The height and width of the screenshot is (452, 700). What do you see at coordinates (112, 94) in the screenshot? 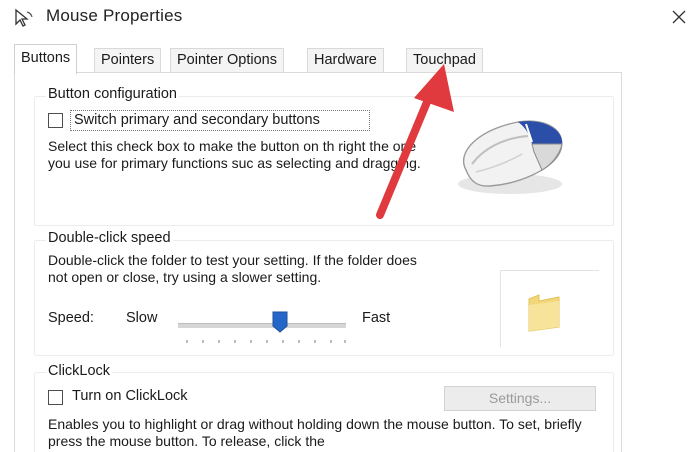
I see `button-configuration-title: Button configuration` at bounding box center [112, 94].